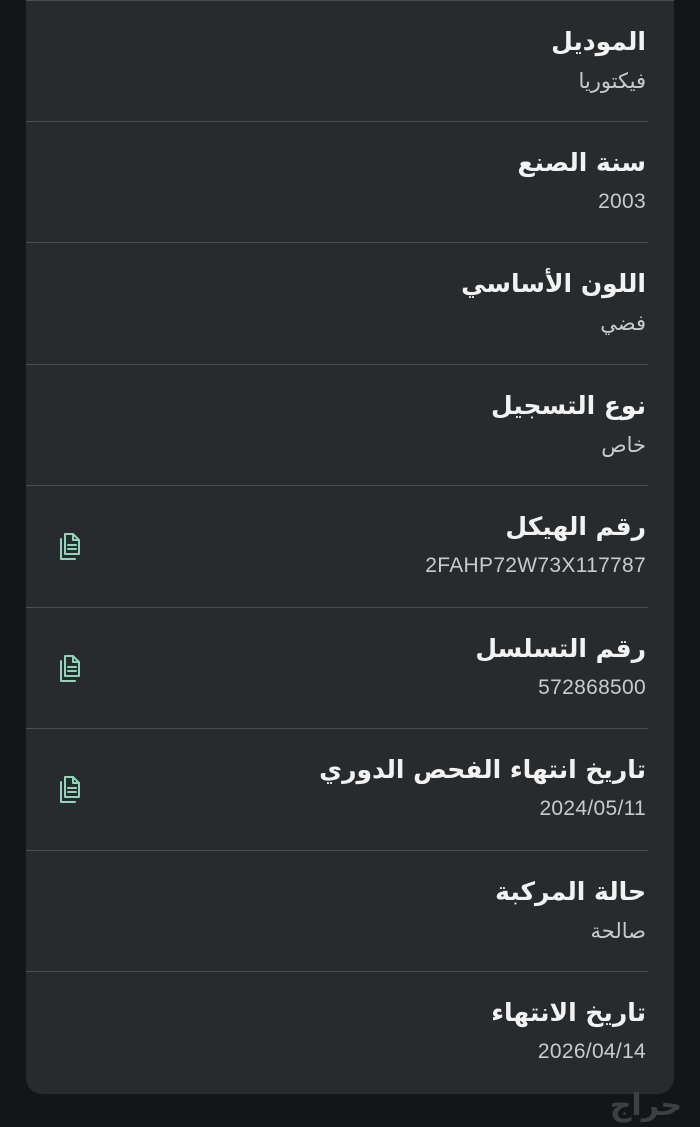 This screenshot has height=1127, width=700. I want to click on copy-inspection-expiry-button, so click(72, 789).